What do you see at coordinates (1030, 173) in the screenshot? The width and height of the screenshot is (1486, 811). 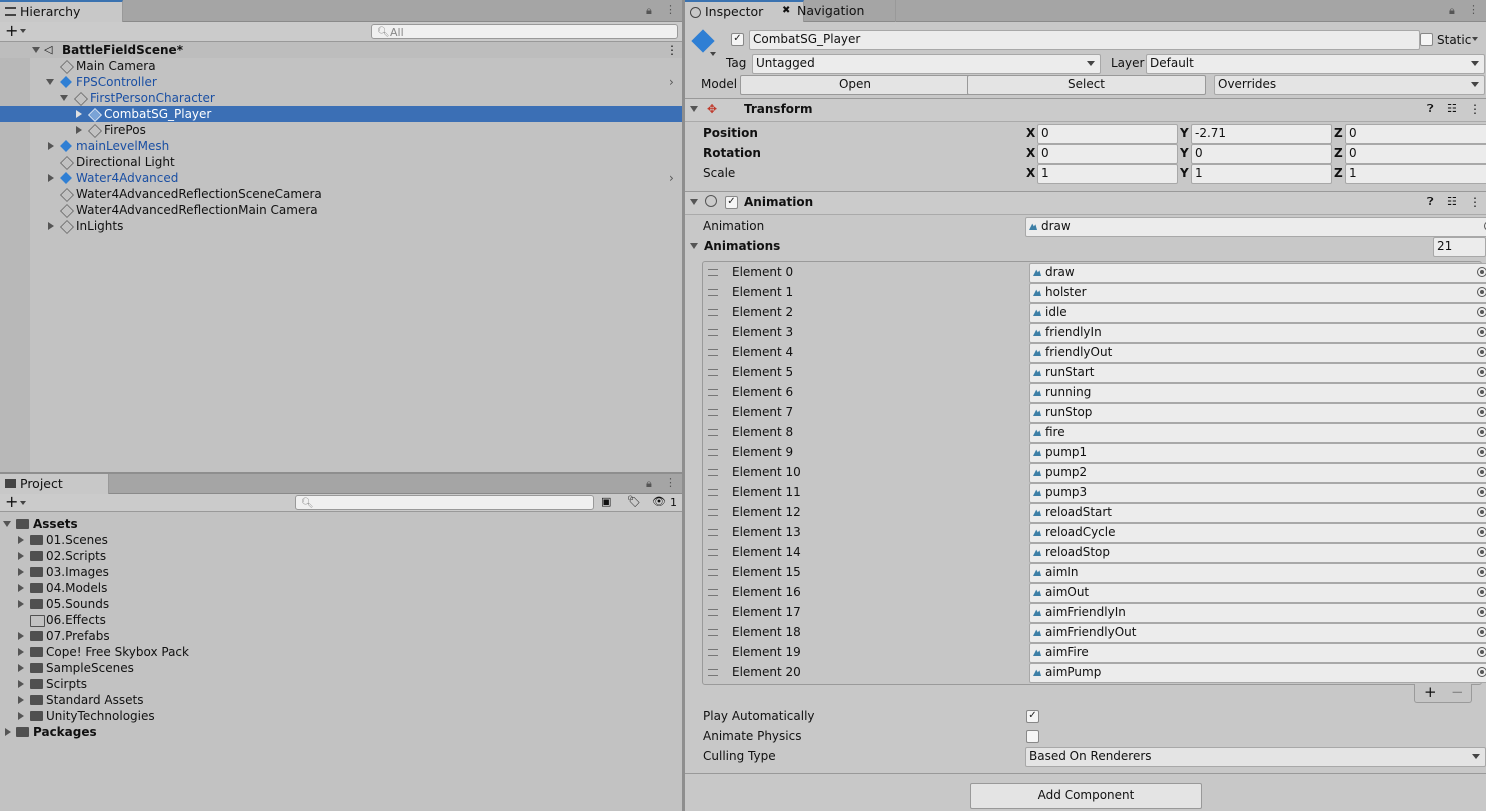 I see `scale-x-axis-label: X` at bounding box center [1030, 173].